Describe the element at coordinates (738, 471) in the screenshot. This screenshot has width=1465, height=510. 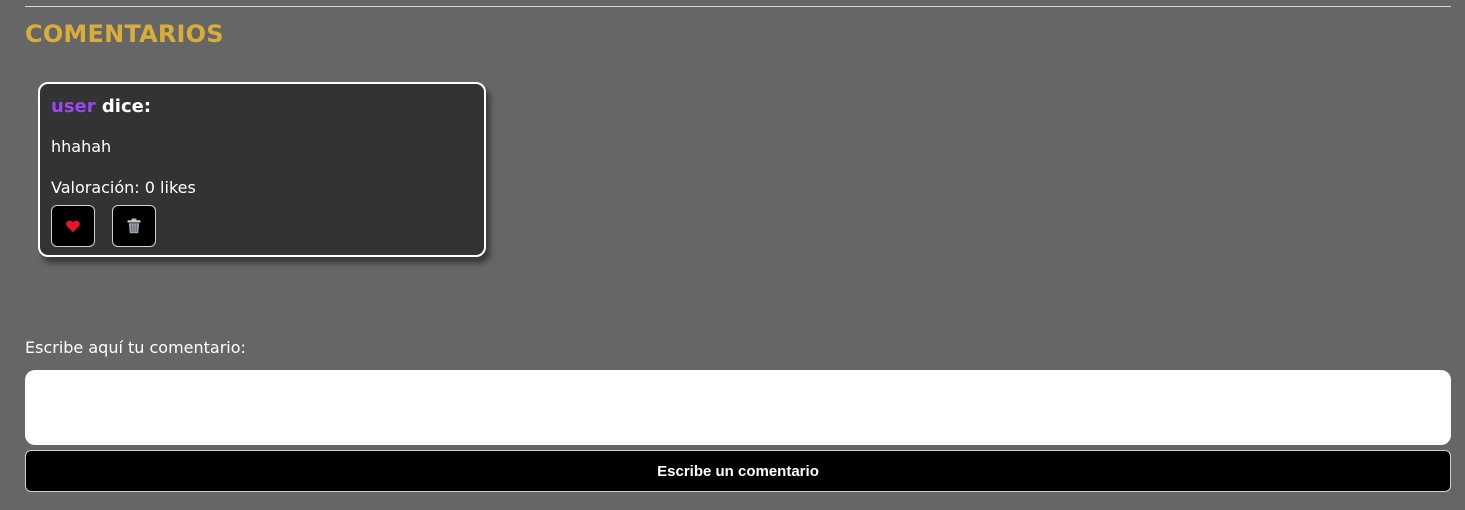
I see `submit-comment-button: Escribe un comentario` at that location.